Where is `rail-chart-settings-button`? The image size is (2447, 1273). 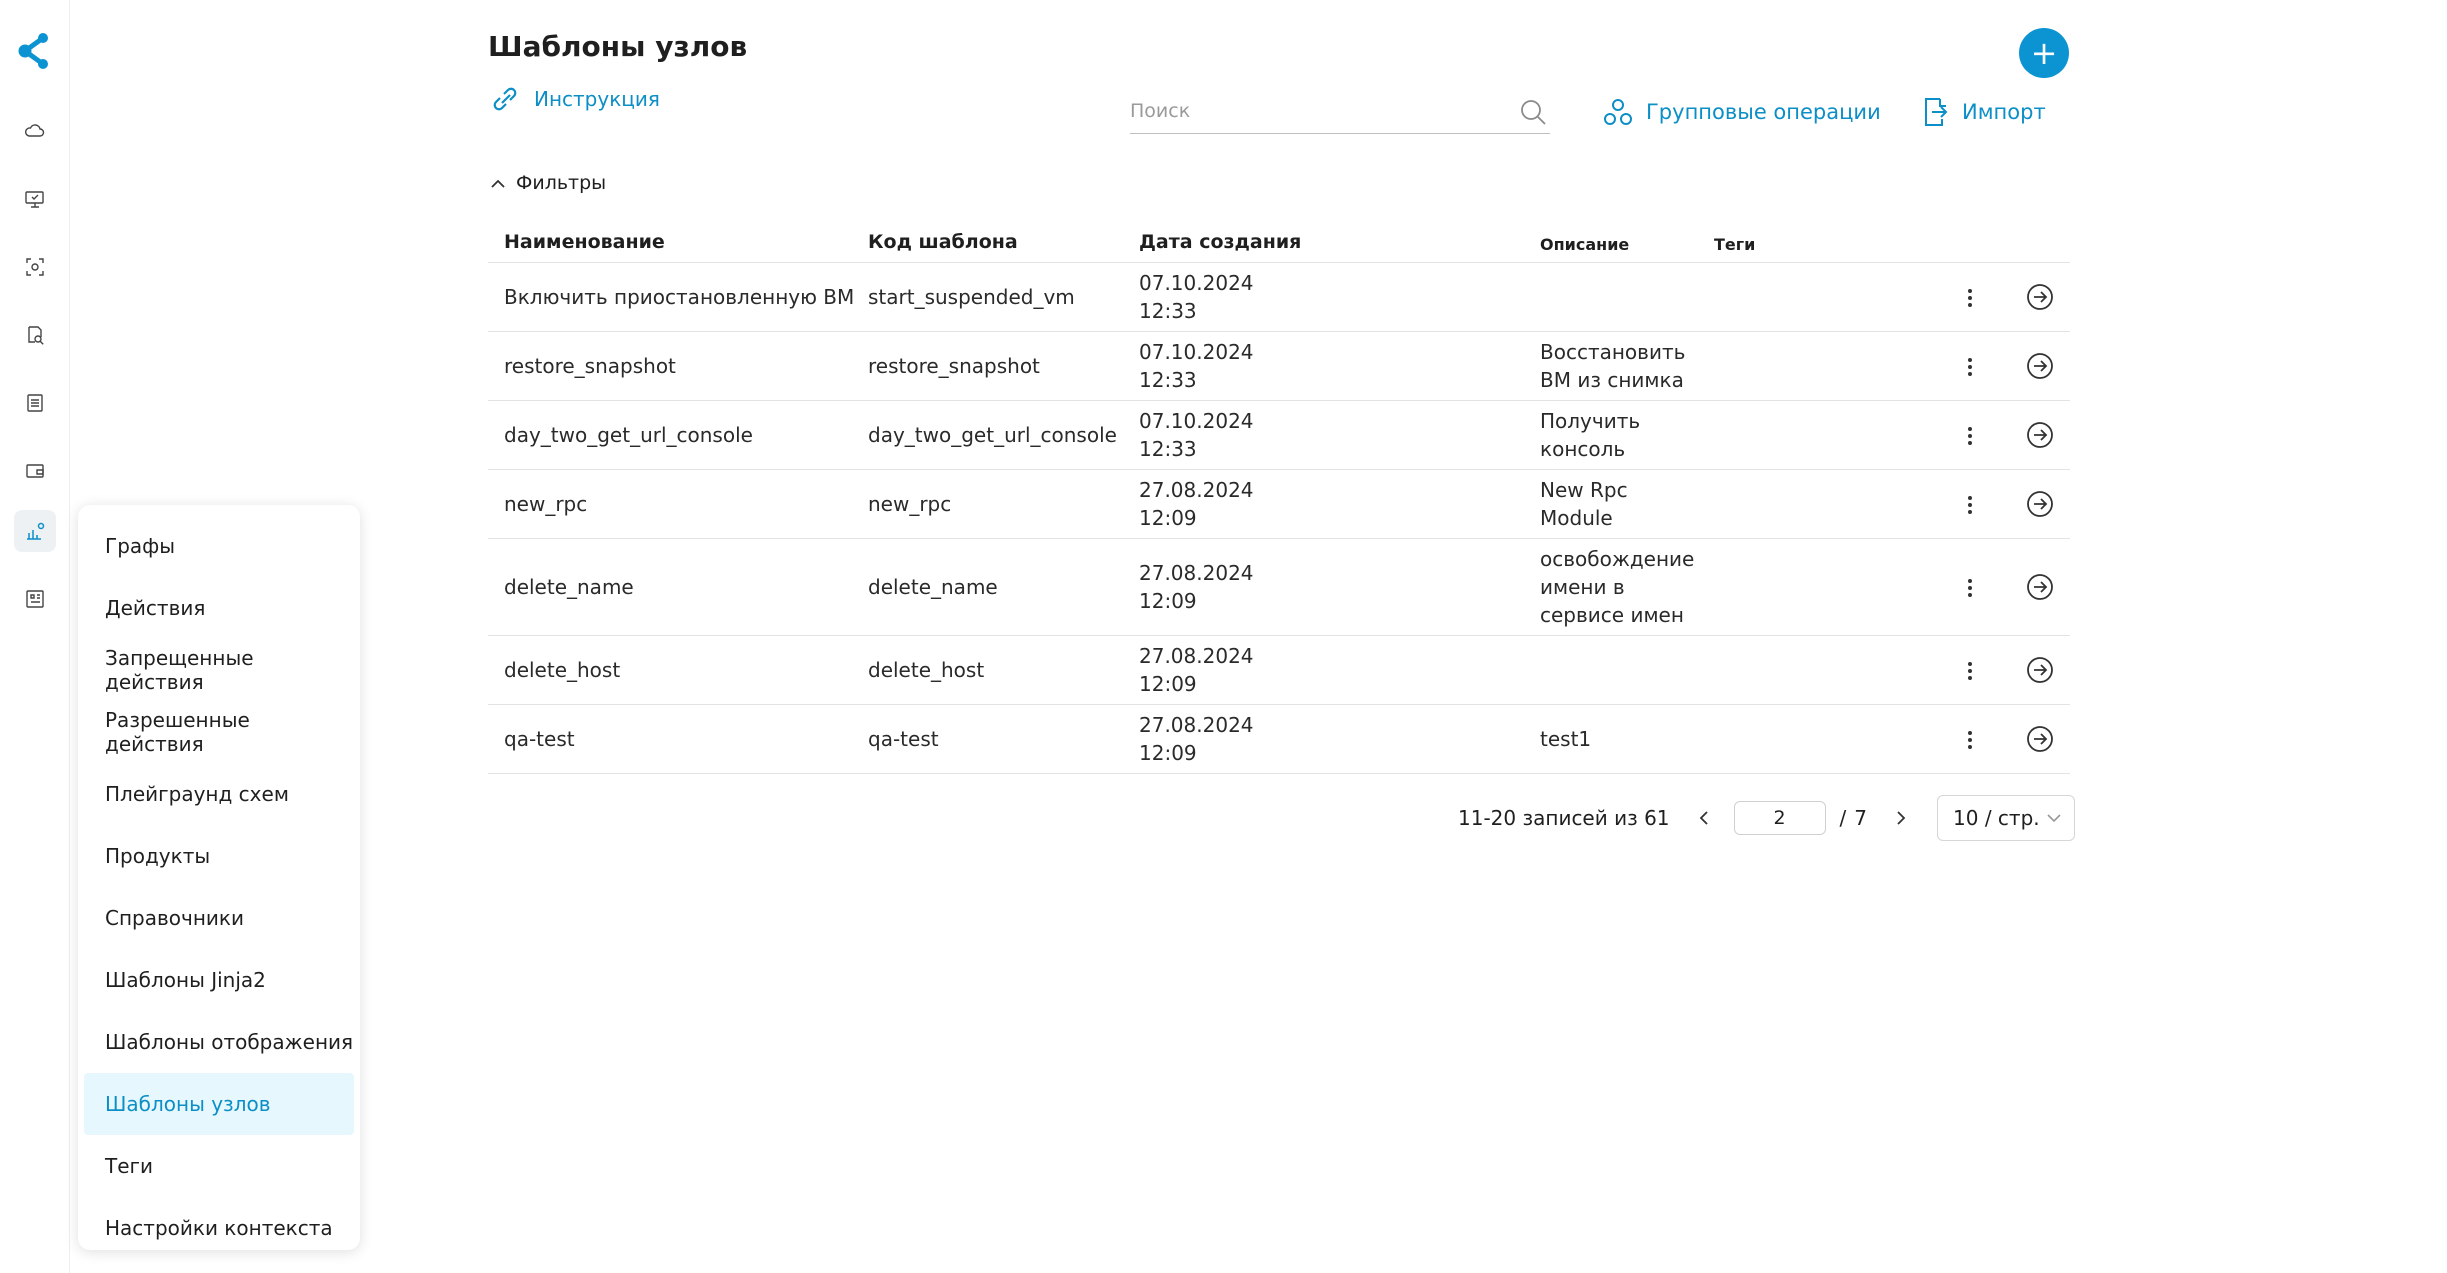
rail-chart-settings-button is located at coordinates (35, 531).